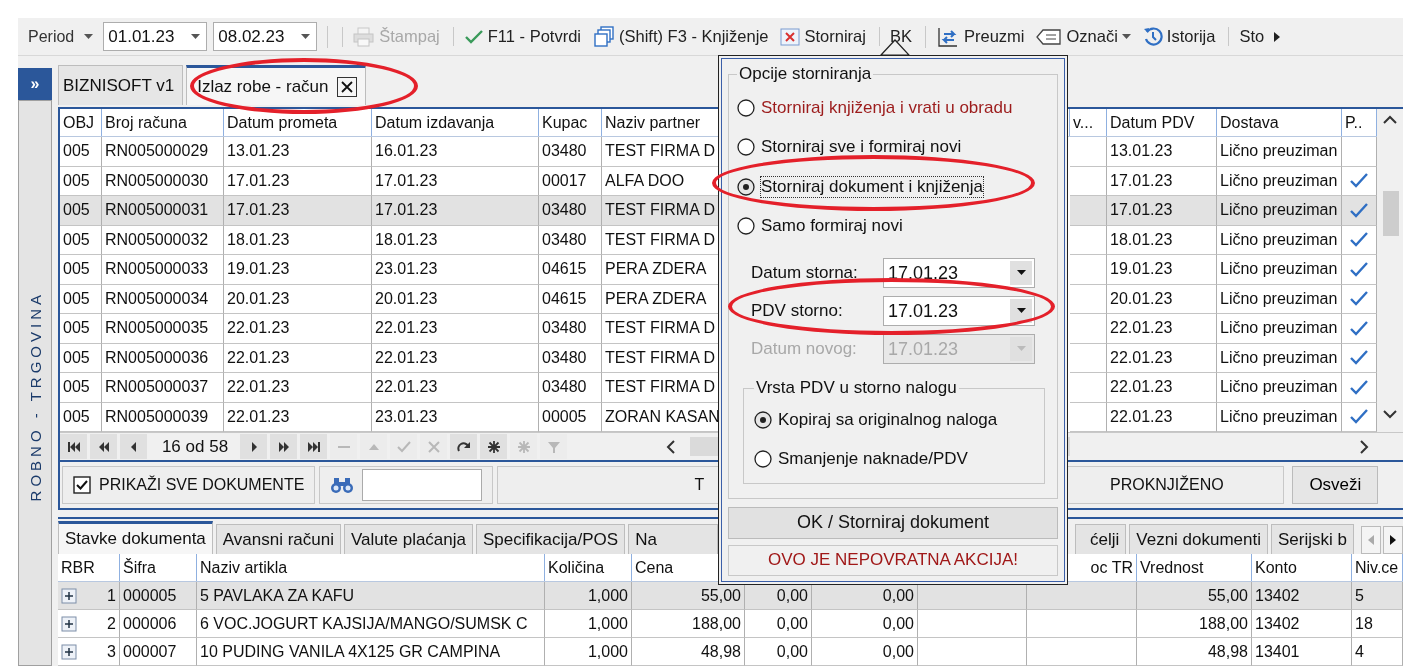 This screenshot has width=1403, height=666. Describe the element at coordinates (976, 36) in the screenshot. I see `toolbar-button: Preuzmi` at that location.